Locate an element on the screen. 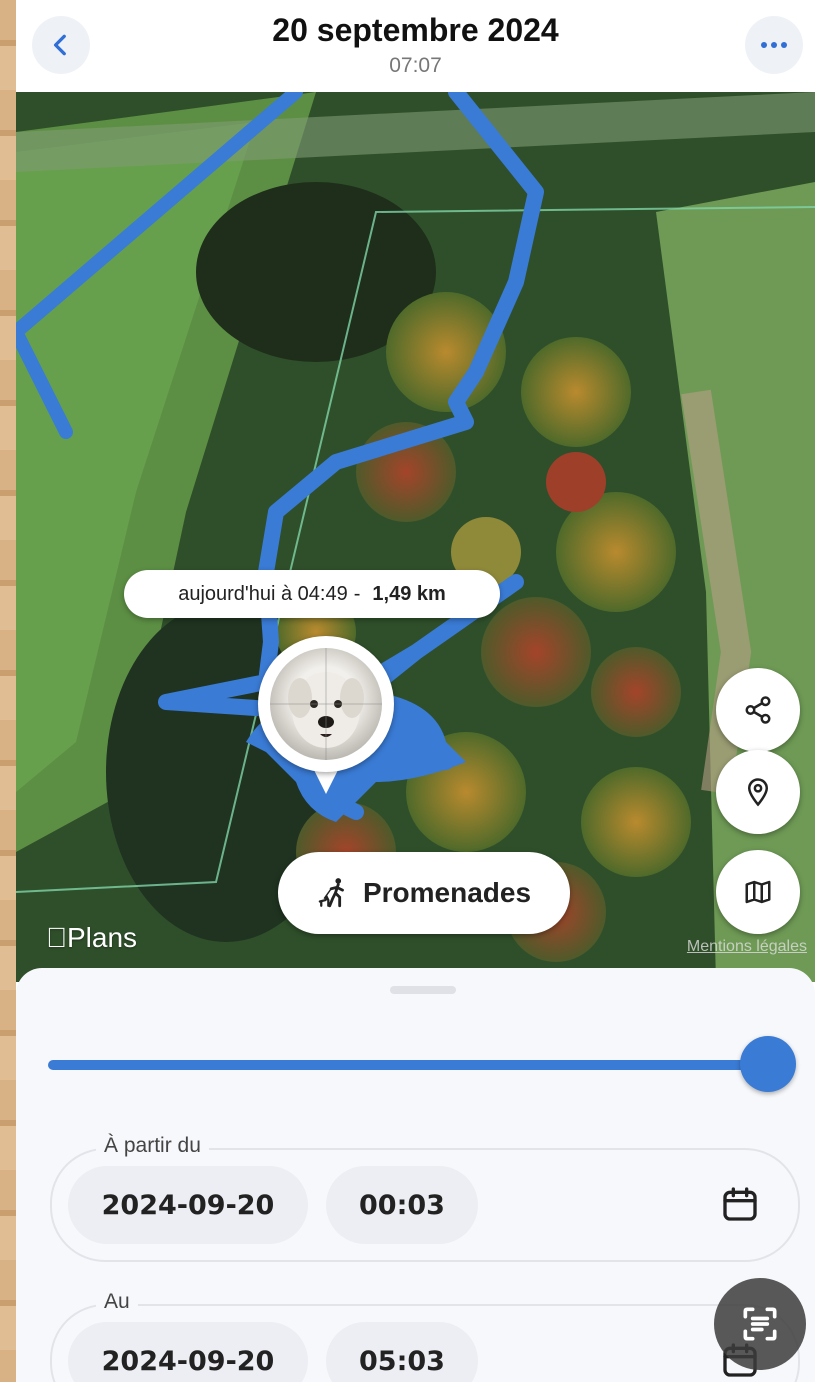 This screenshot has height=1382, width=815. from-range-field: À partir du 2024-09-20 00:03 is located at coordinates (425, 1198).